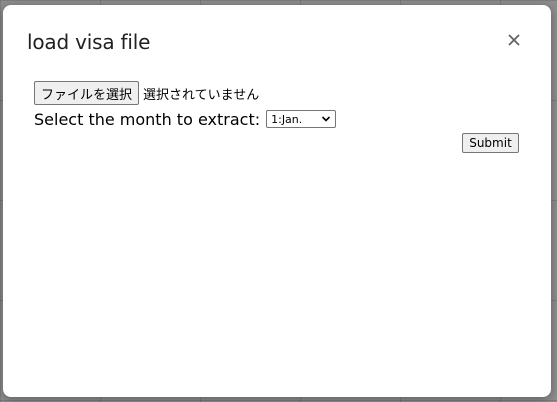 The width and height of the screenshot is (557, 402). I want to click on month-select: 1:Jan., so click(301, 119).